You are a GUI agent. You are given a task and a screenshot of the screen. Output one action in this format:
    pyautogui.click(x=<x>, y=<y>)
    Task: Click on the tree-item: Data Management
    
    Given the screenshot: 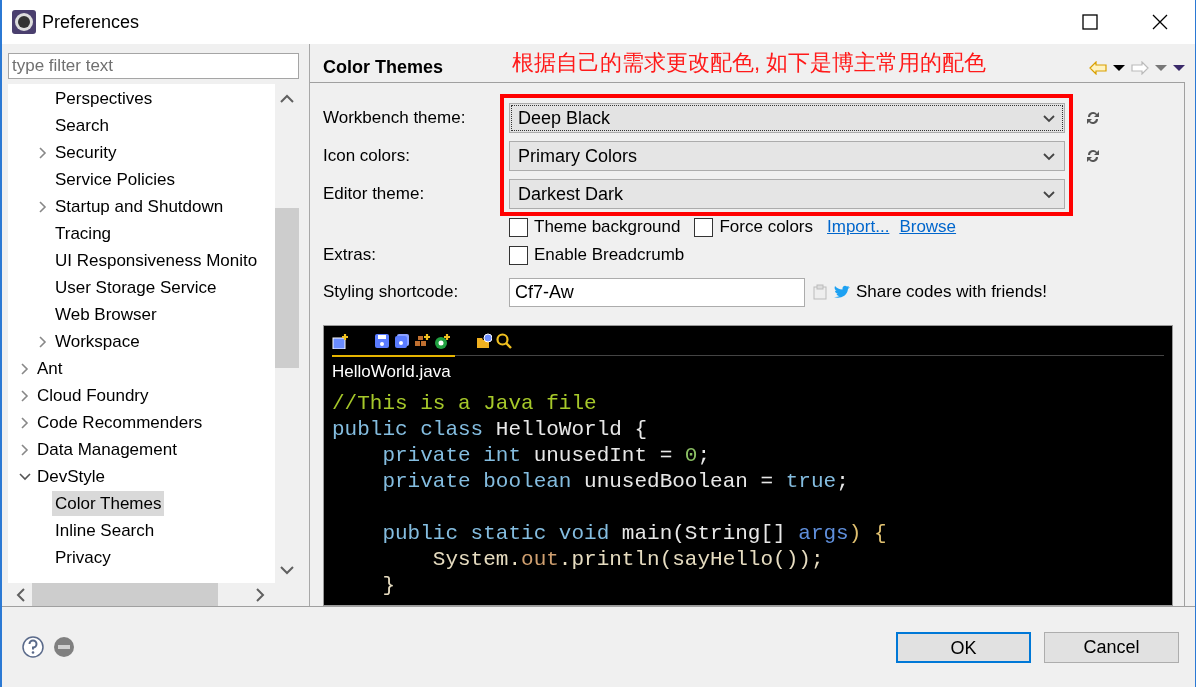 What is the action you would take?
    pyautogui.click(x=107, y=449)
    